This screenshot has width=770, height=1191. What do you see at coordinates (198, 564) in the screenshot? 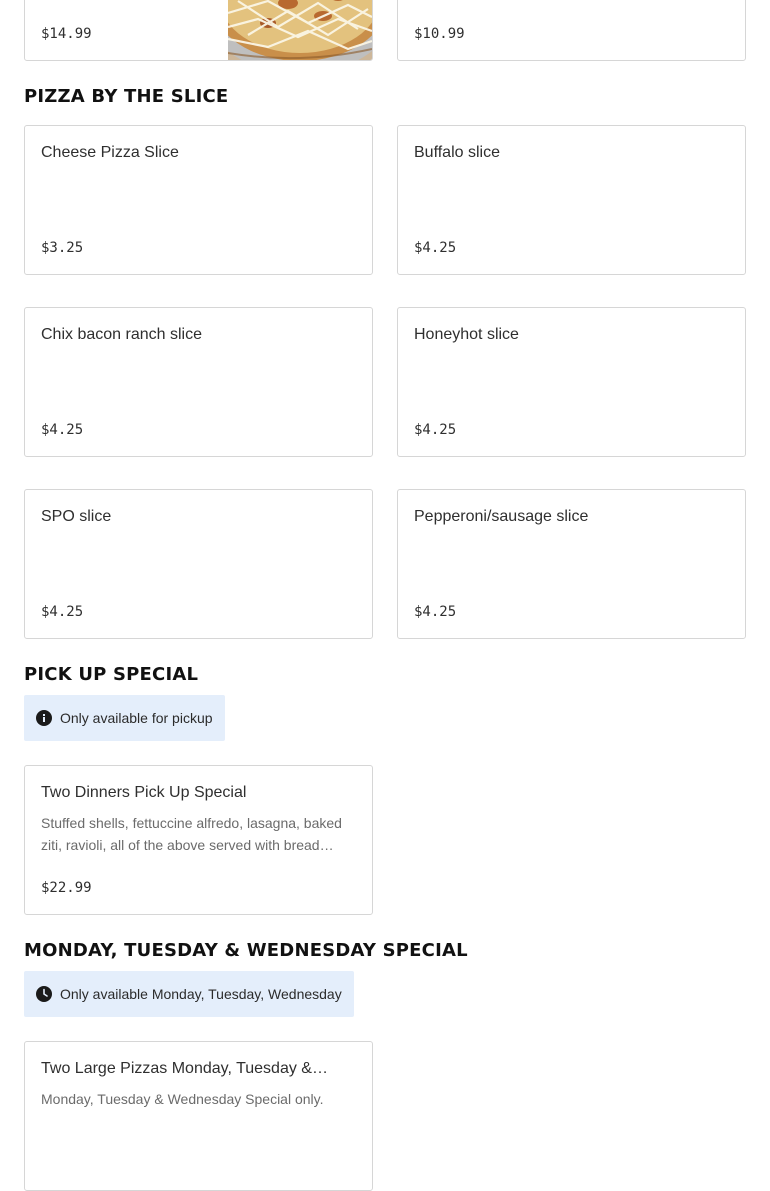
I see `menu-item-card: SPO slice $4.25` at bounding box center [198, 564].